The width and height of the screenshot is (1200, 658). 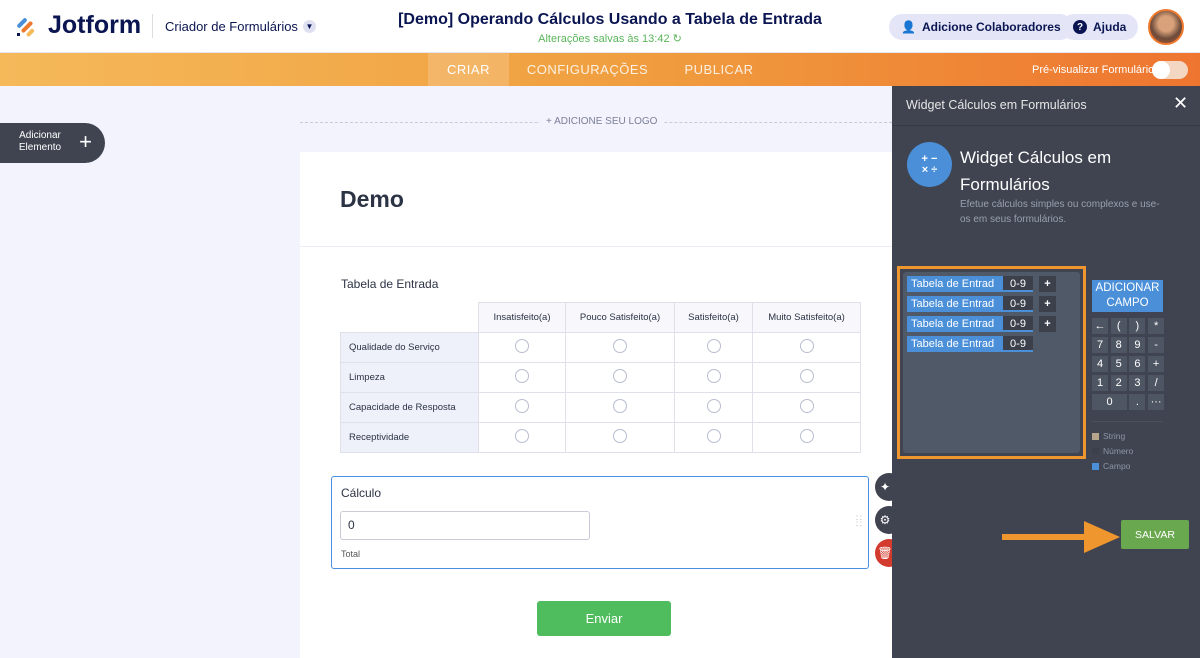 I want to click on key-button: 0, so click(x=1109, y=402).